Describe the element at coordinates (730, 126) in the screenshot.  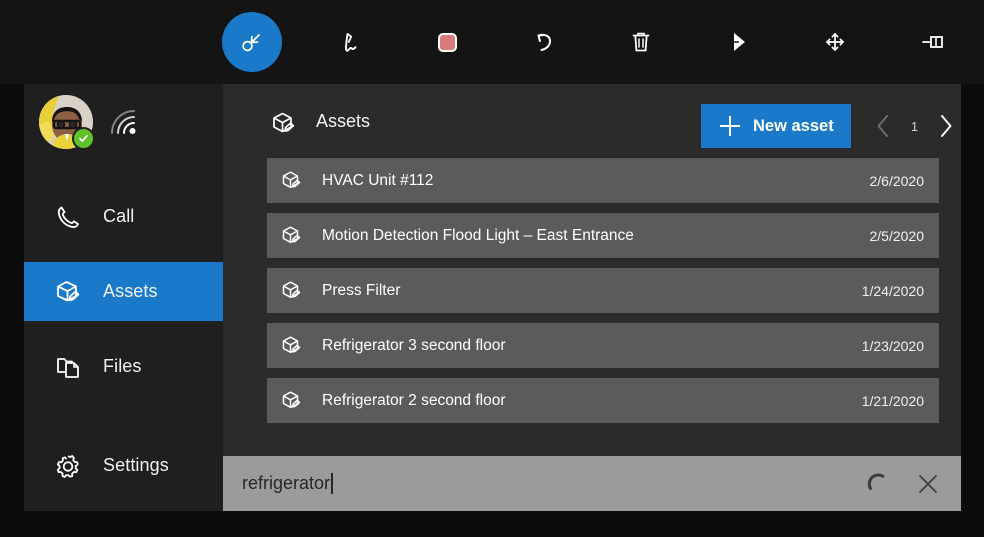
I see `plus-icon` at that location.